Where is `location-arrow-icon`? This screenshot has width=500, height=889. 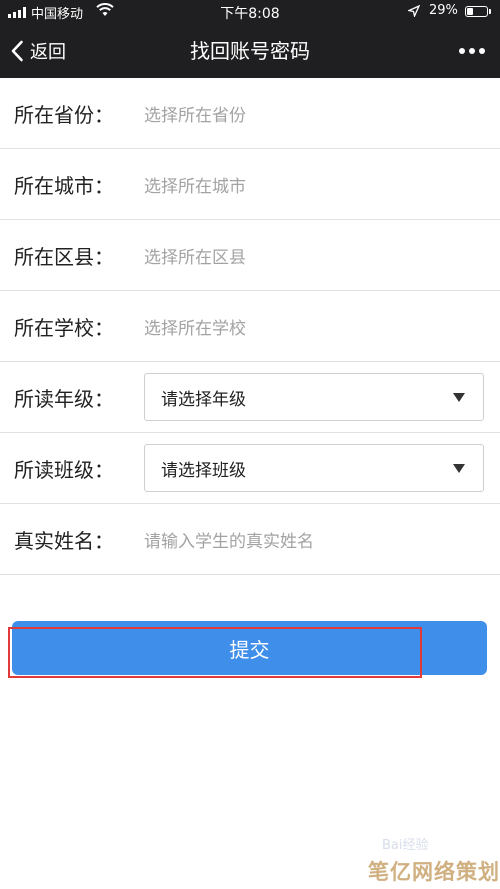
location-arrow-icon is located at coordinates (414, 11).